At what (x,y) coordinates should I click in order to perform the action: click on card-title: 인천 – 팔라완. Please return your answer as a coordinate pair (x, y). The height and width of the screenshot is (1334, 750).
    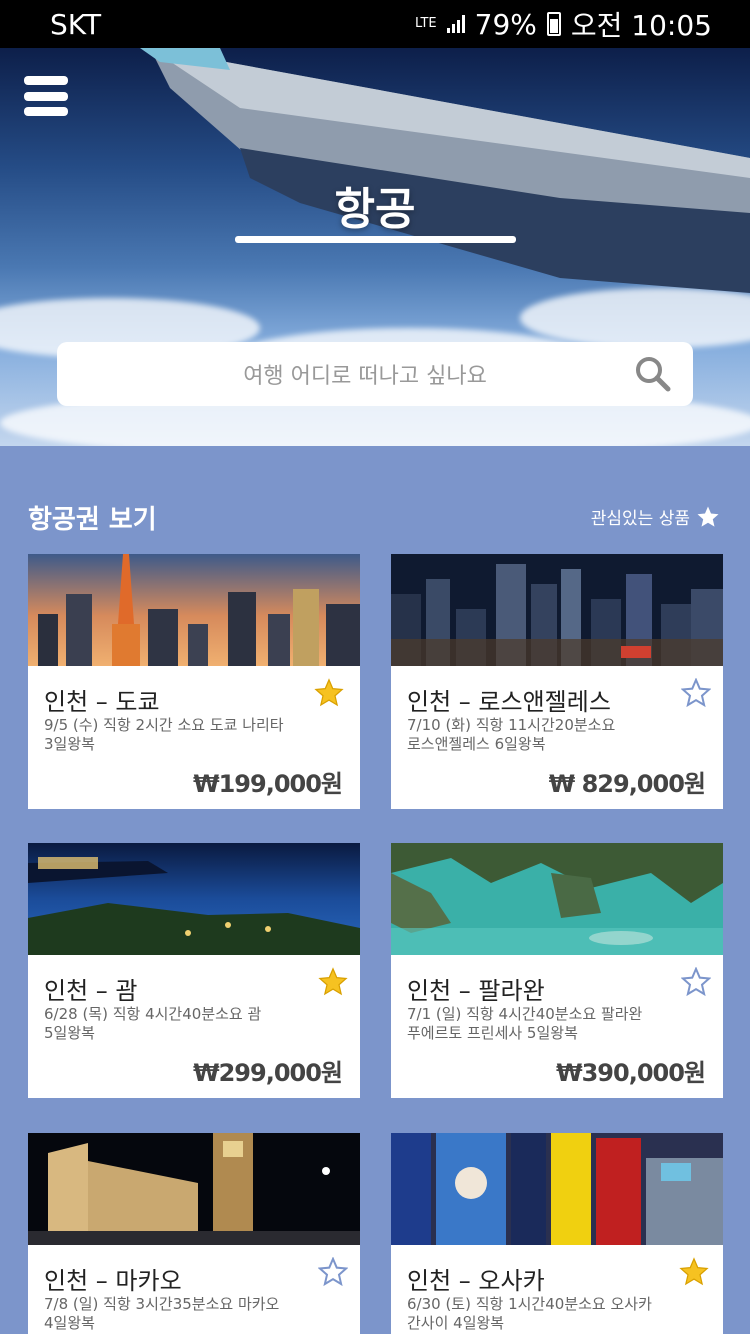
    Looking at the image, I should click on (476, 991).